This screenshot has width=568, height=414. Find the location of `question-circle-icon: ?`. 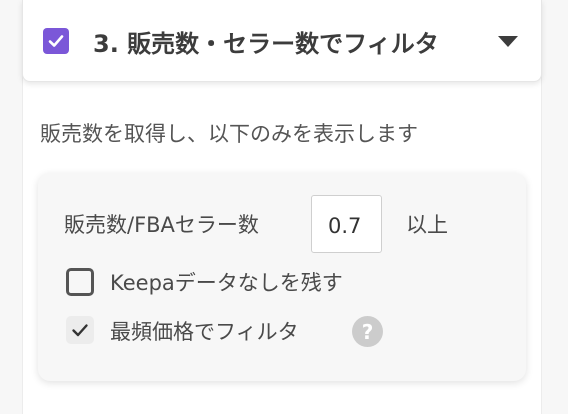

question-circle-icon: ? is located at coordinates (367, 331).